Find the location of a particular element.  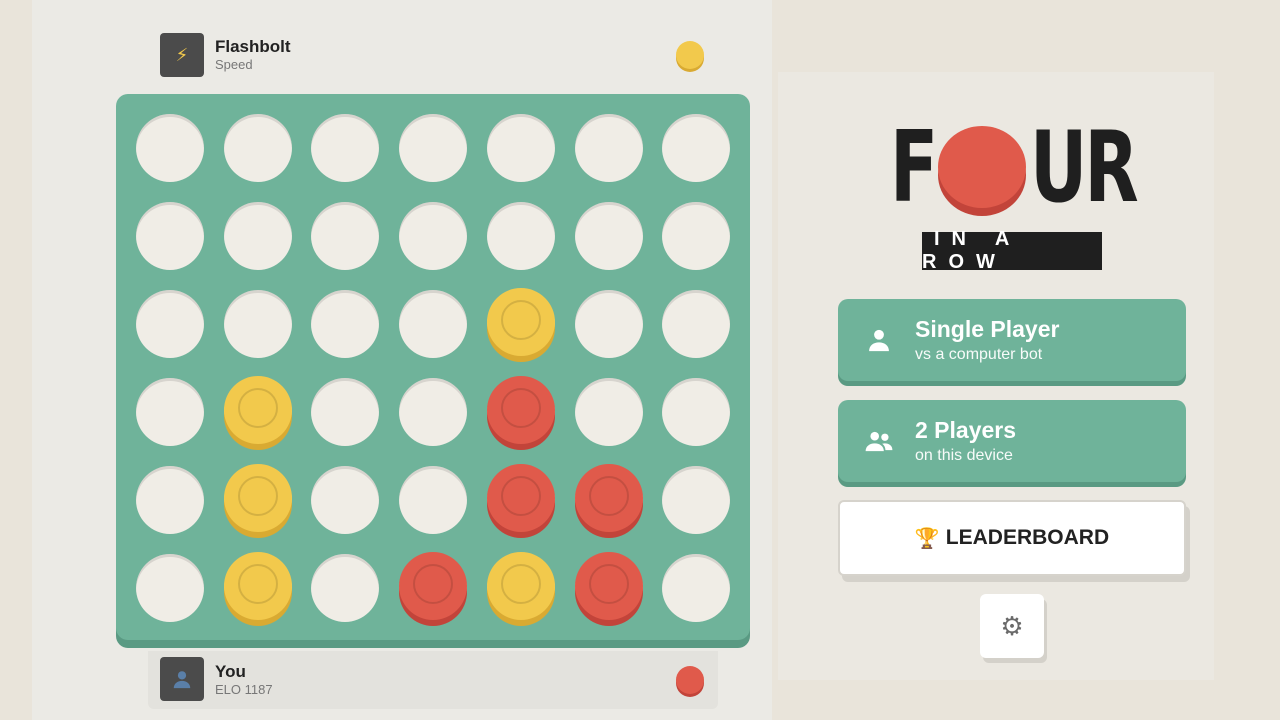

users-icon is located at coordinates (879, 441).